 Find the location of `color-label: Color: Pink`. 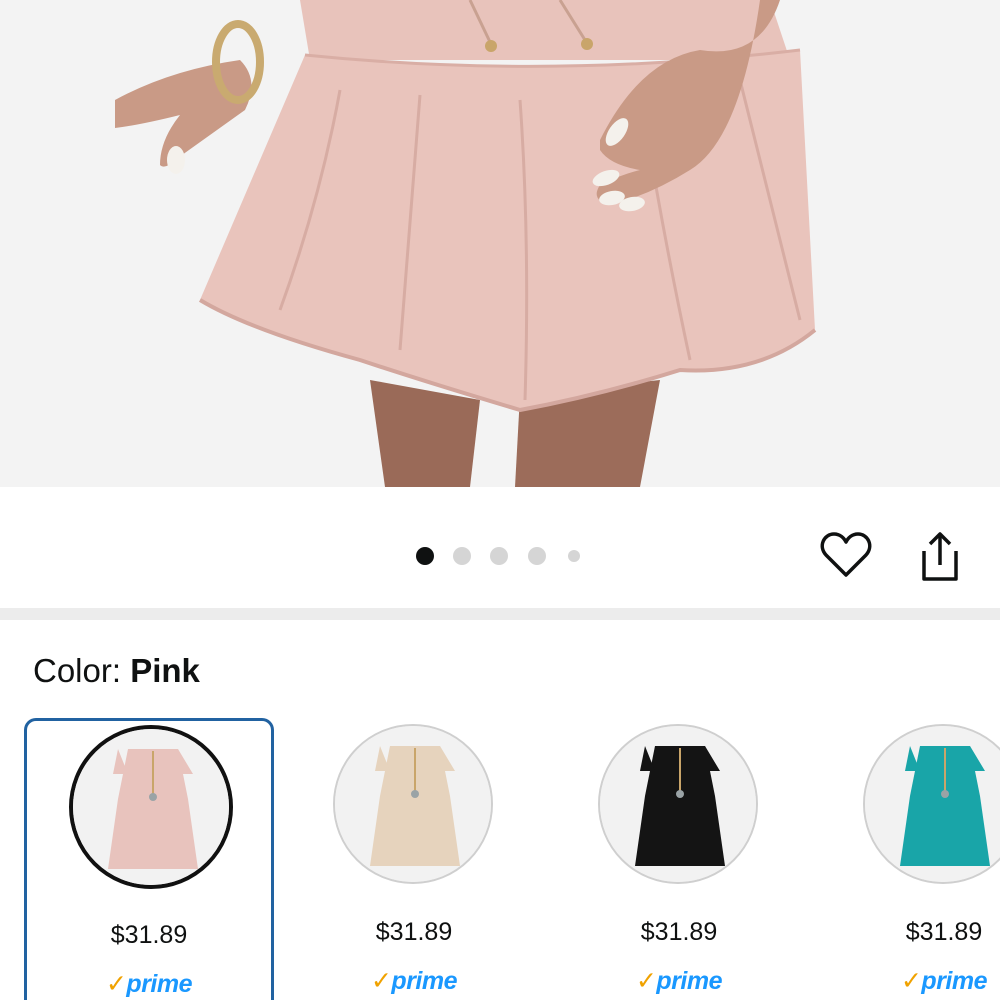

color-label: Color: Pink is located at coordinates (116, 671).